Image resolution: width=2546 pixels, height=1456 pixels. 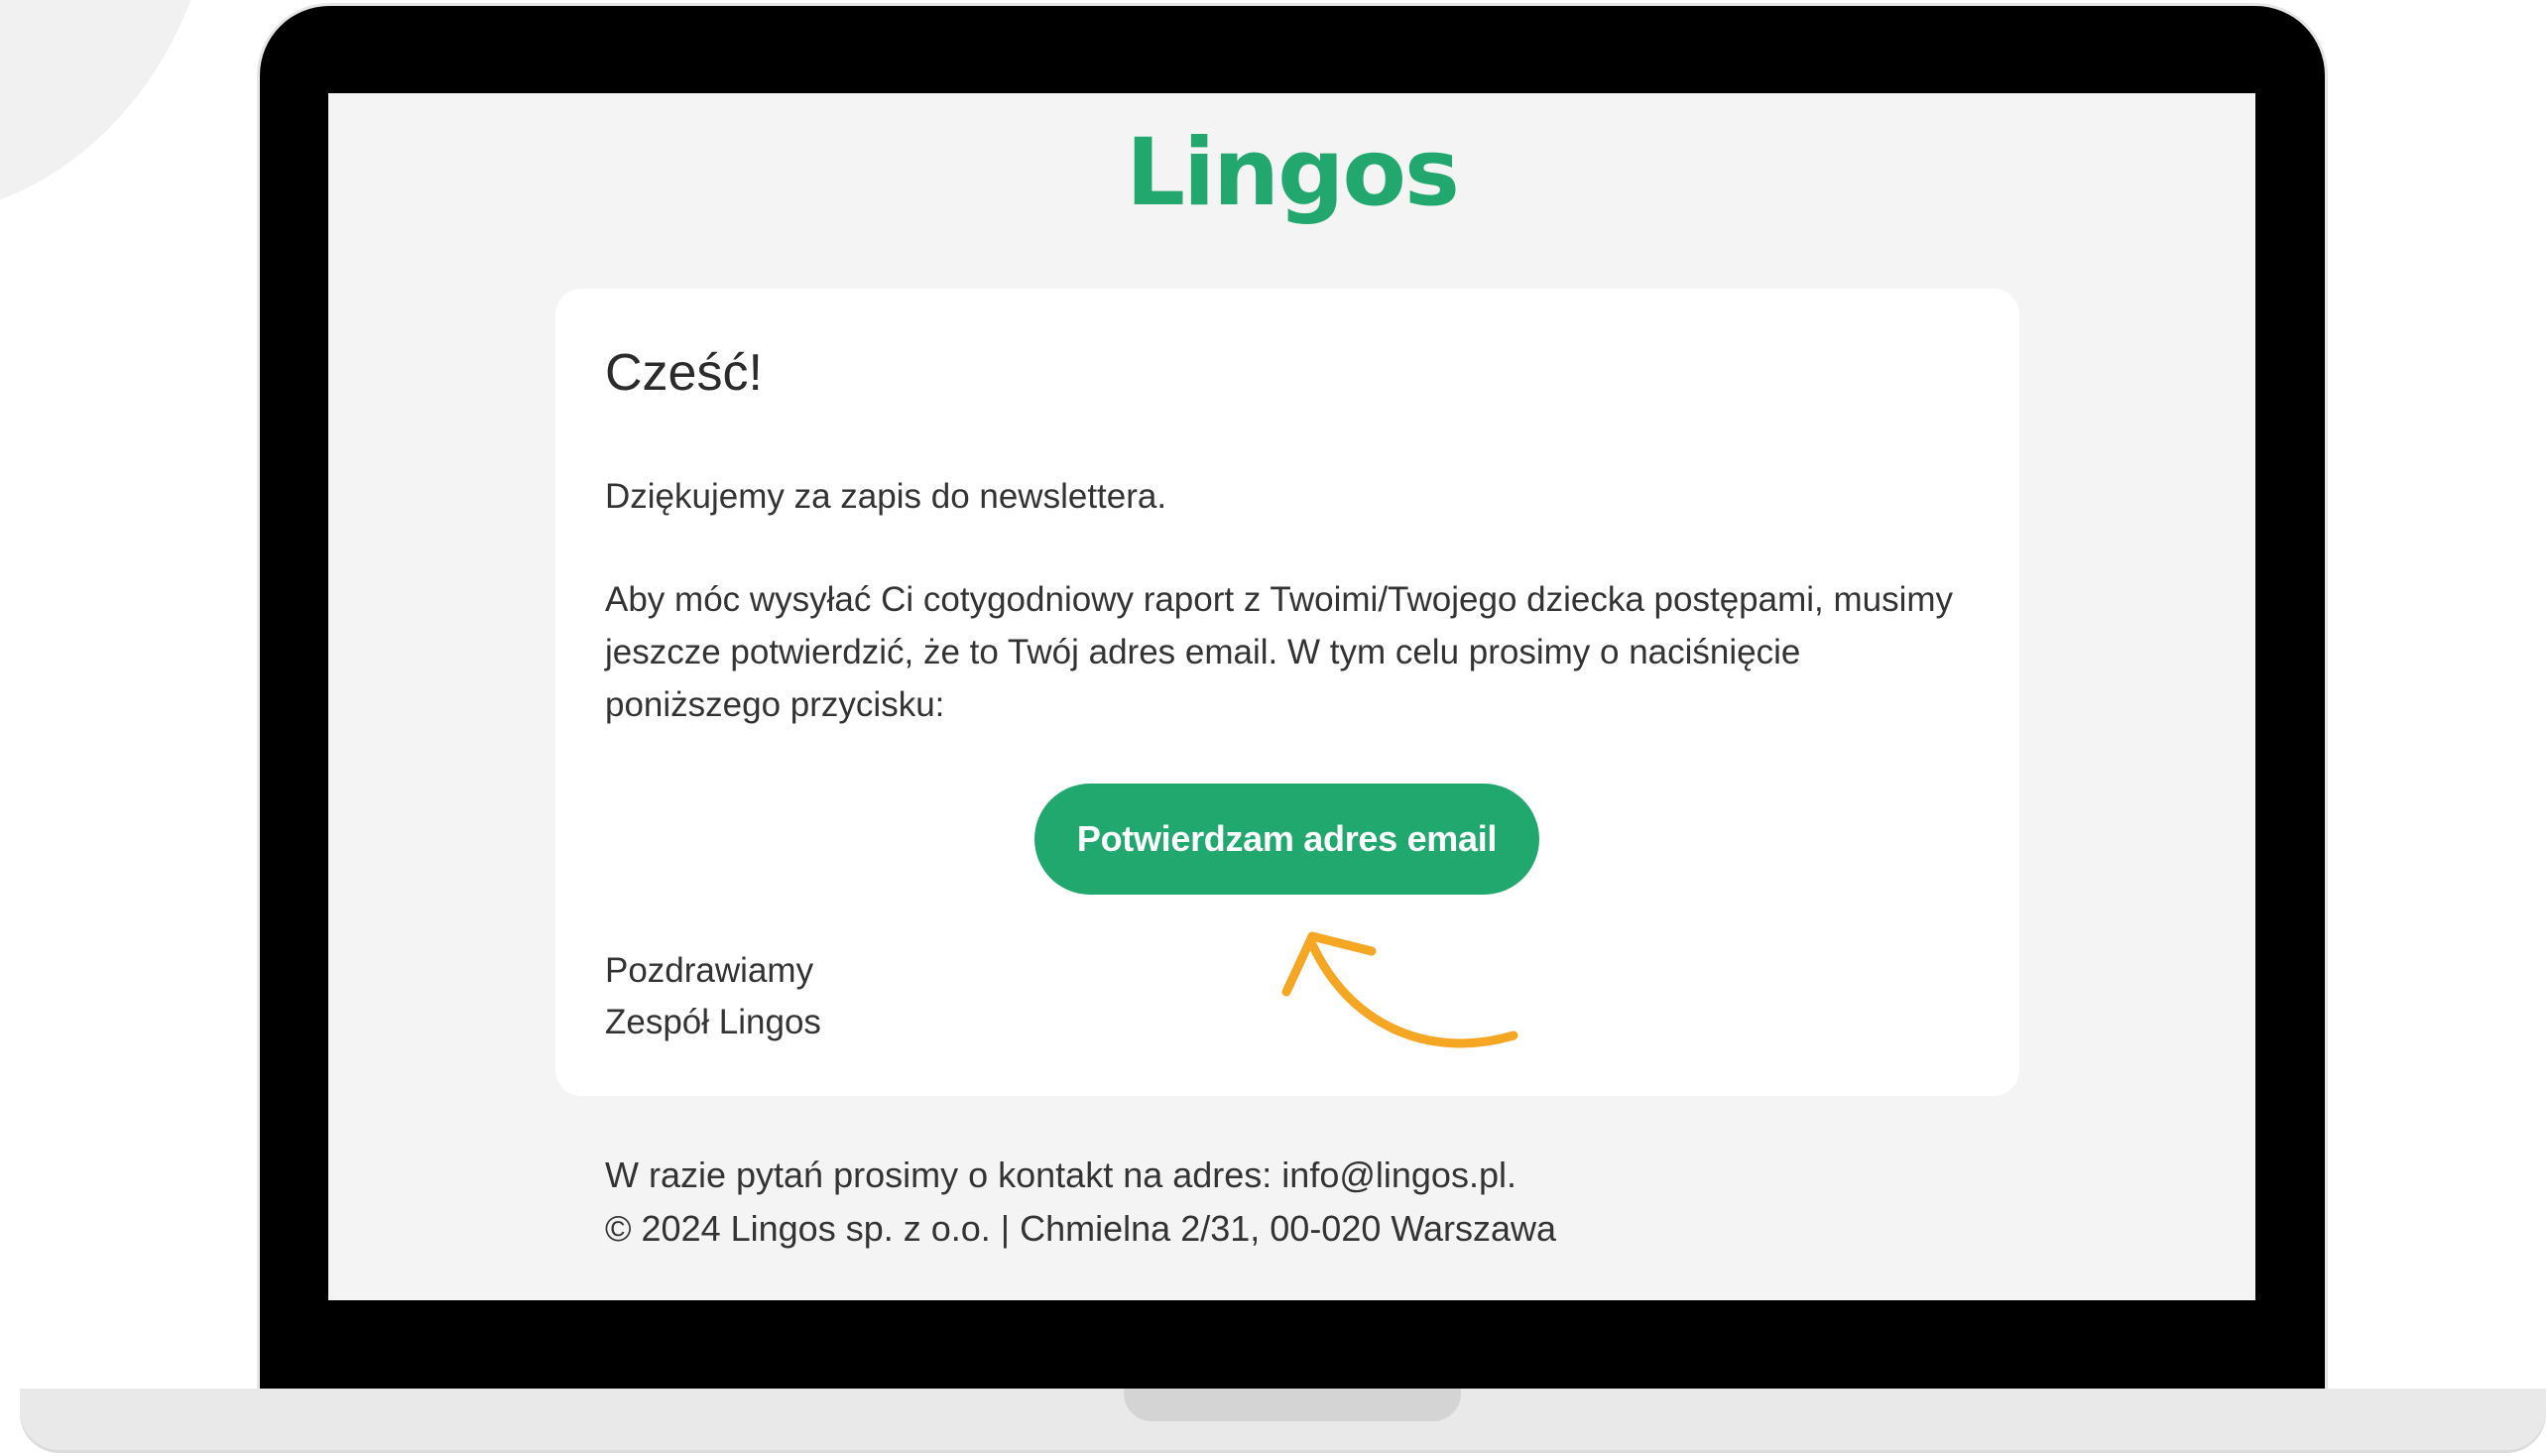 What do you see at coordinates (1292, 1405) in the screenshot?
I see `laptop-notch` at bounding box center [1292, 1405].